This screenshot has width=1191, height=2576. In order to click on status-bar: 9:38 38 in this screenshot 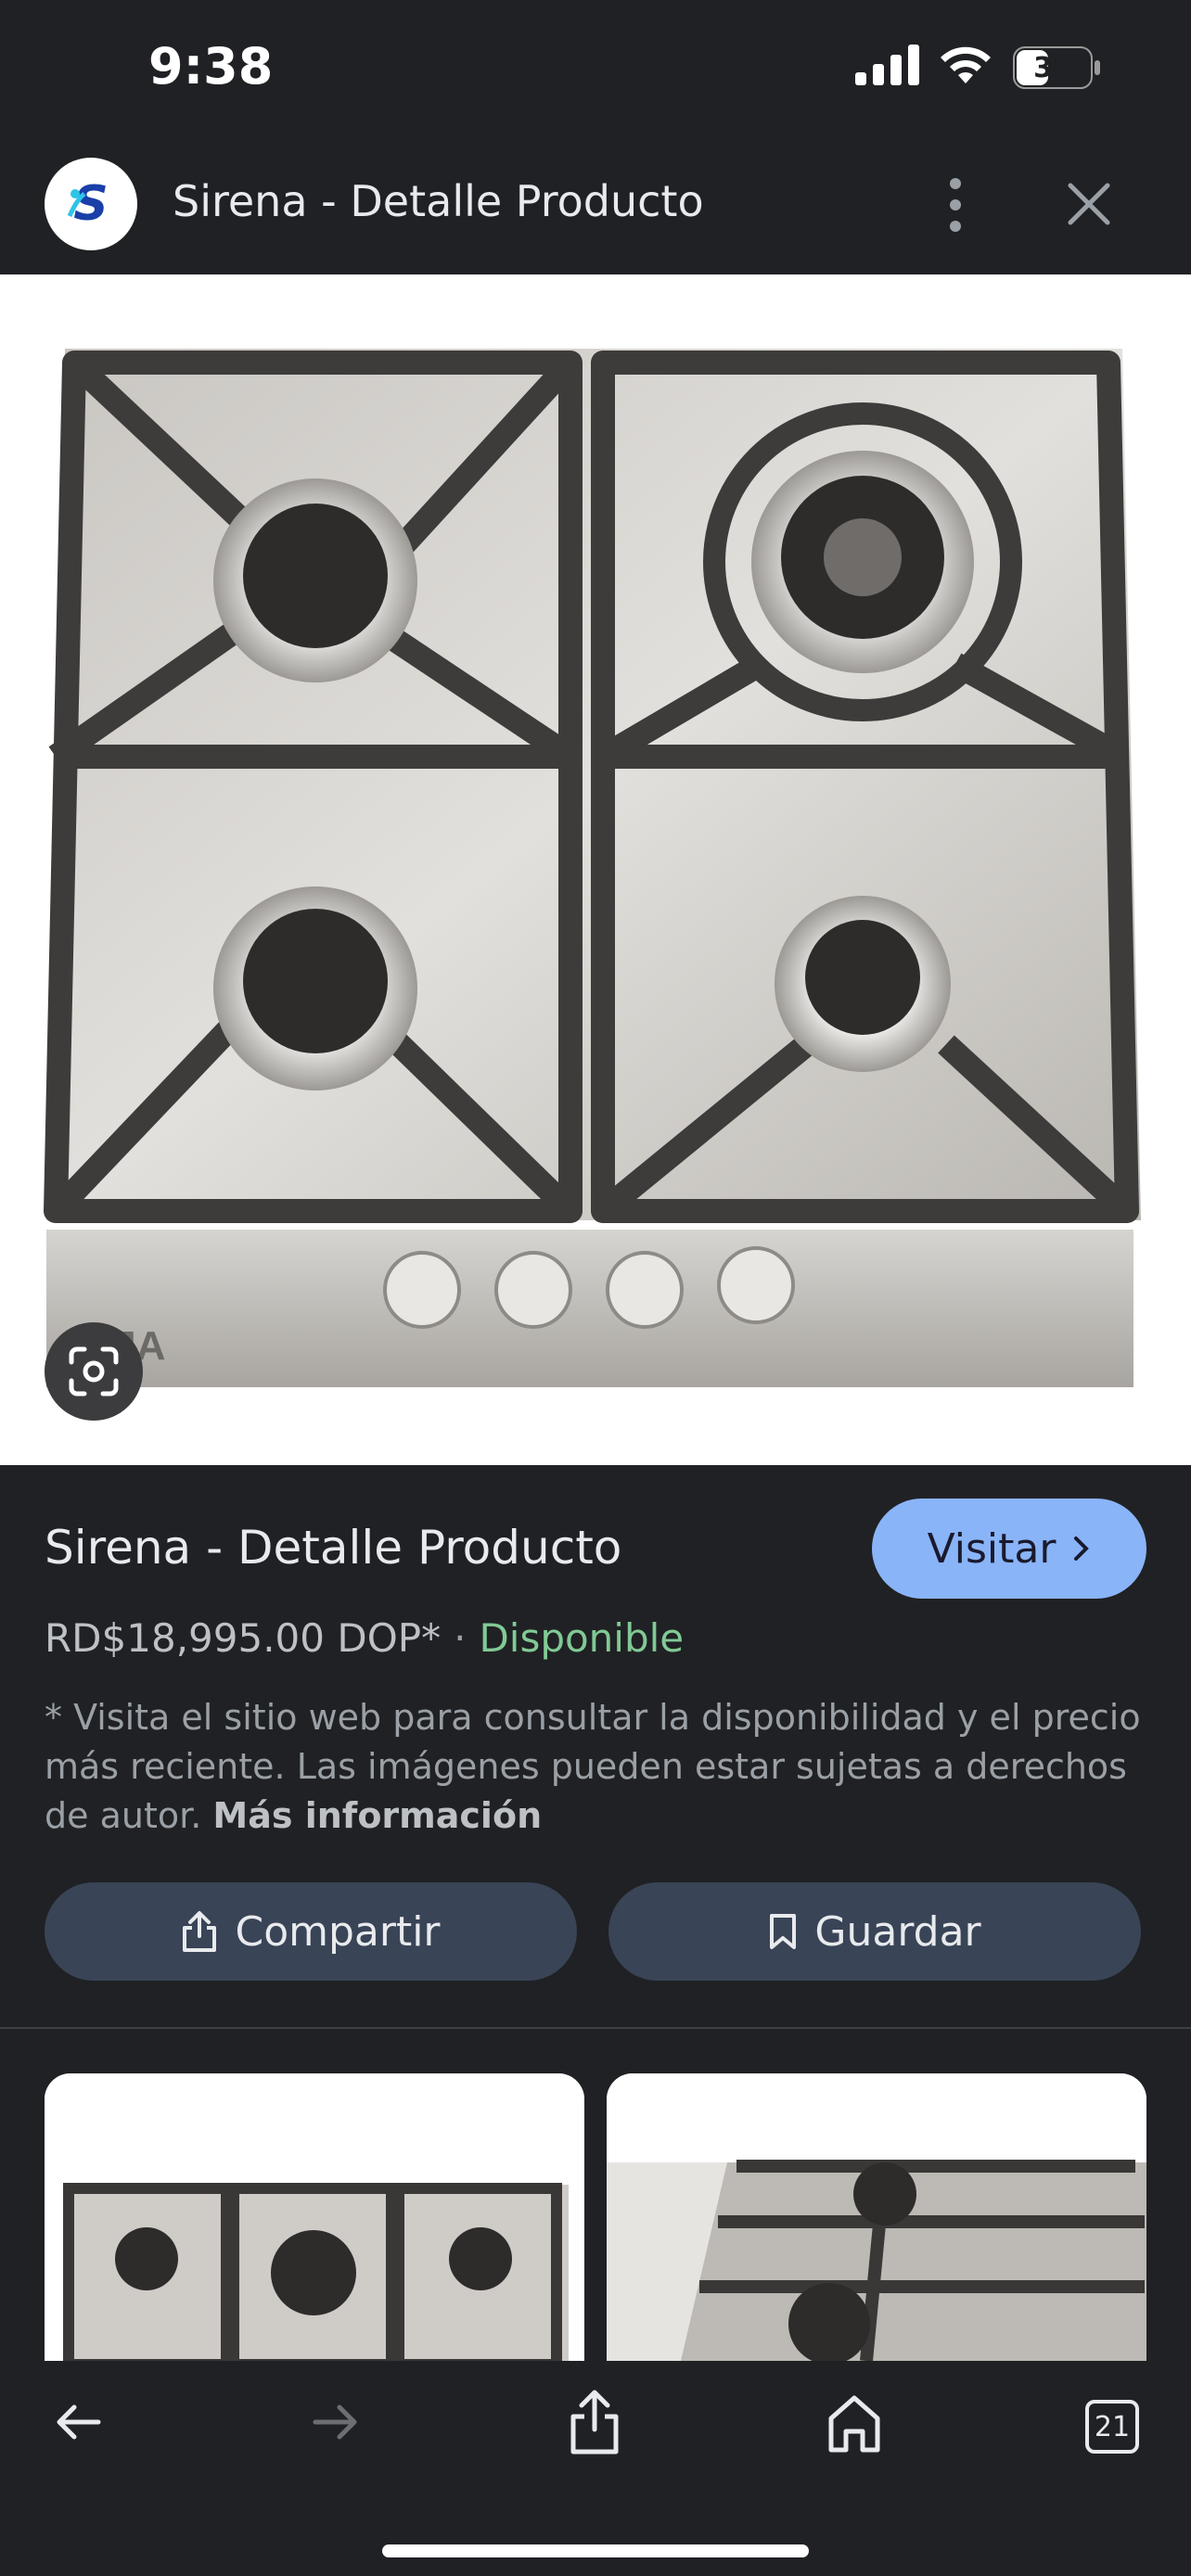, I will do `click(595, 69)`.